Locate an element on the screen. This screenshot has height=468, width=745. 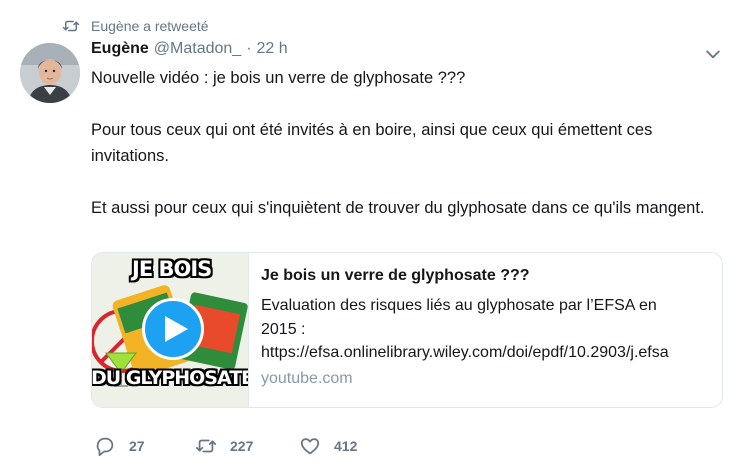
like-button: 412 is located at coordinates (349, 446).